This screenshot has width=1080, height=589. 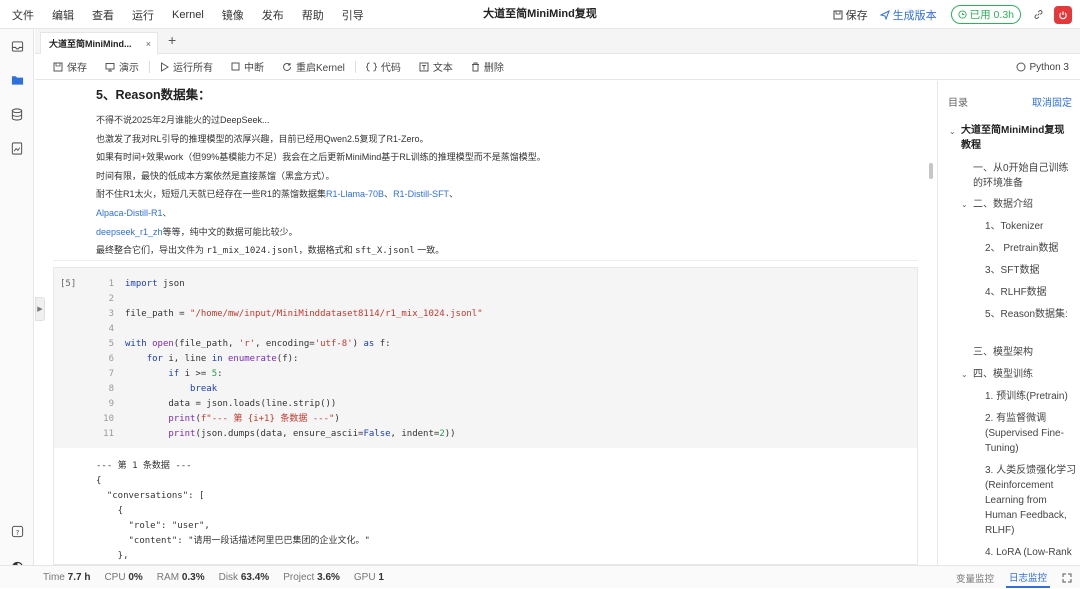 What do you see at coordinates (353, 15) in the screenshot?
I see `menu-guide: 引导` at bounding box center [353, 15].